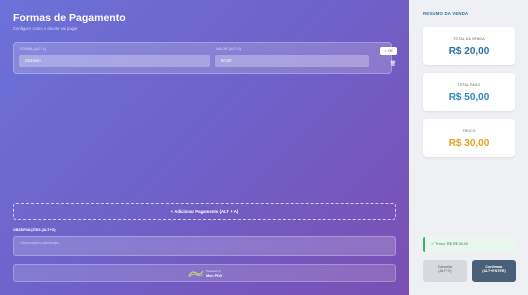  Describe the element at coordinates (469, 131) in the screenshot. I see `change-label: TROCO` at that location.